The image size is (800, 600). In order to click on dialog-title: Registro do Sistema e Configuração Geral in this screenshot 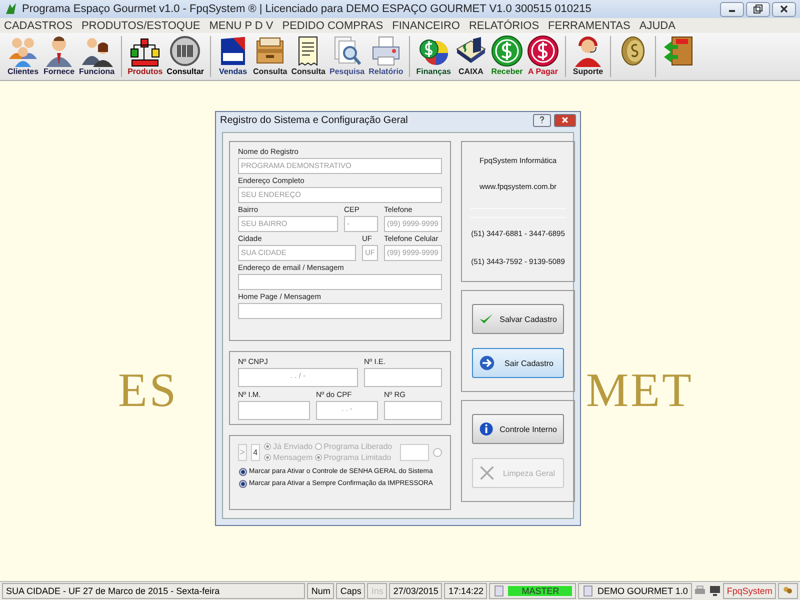, I will do `click(314, 120)`.